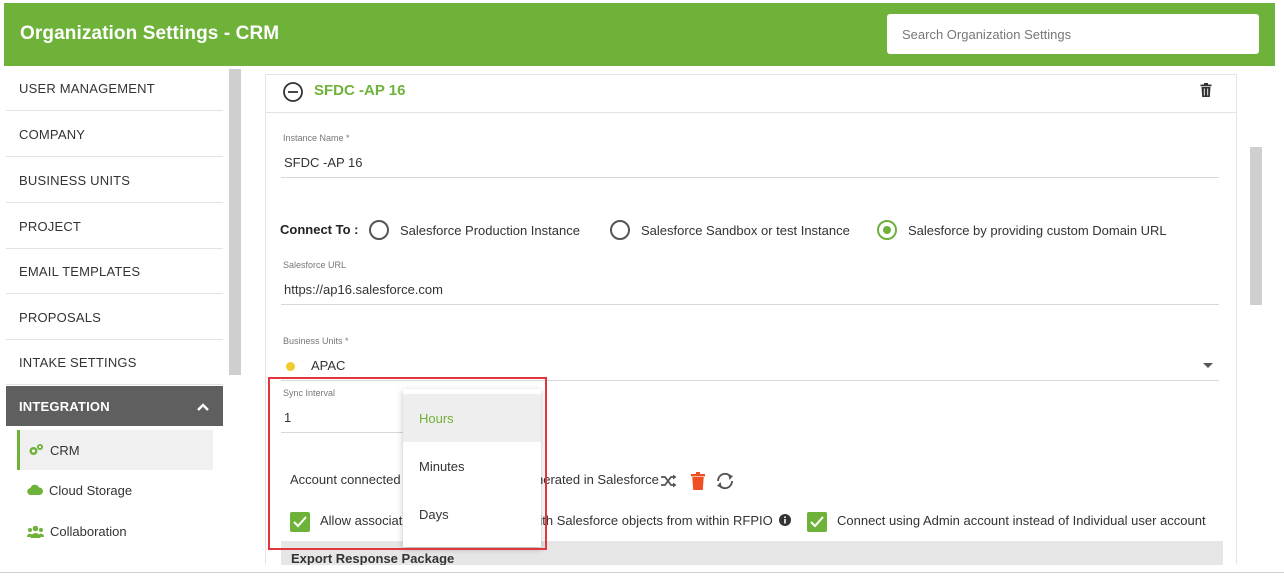 This screenshot has height=576, width=1284. Describe the element at coordinates (150, 33) in the screenshot. I see `page-title: Organization Settings - CRM` at that location.